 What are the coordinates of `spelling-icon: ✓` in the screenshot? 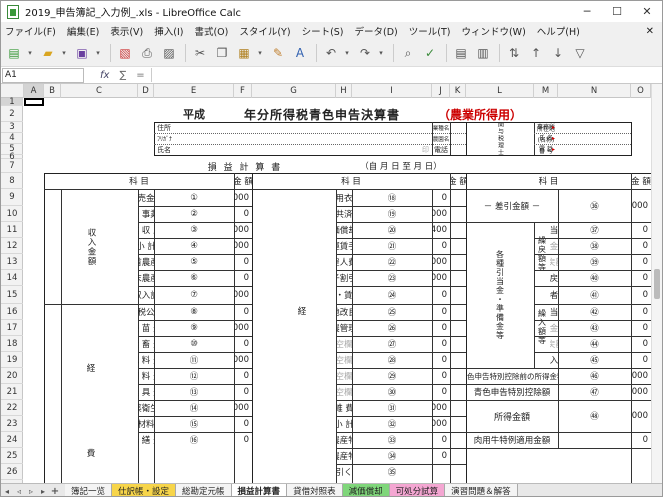 It's located at (430, 53).